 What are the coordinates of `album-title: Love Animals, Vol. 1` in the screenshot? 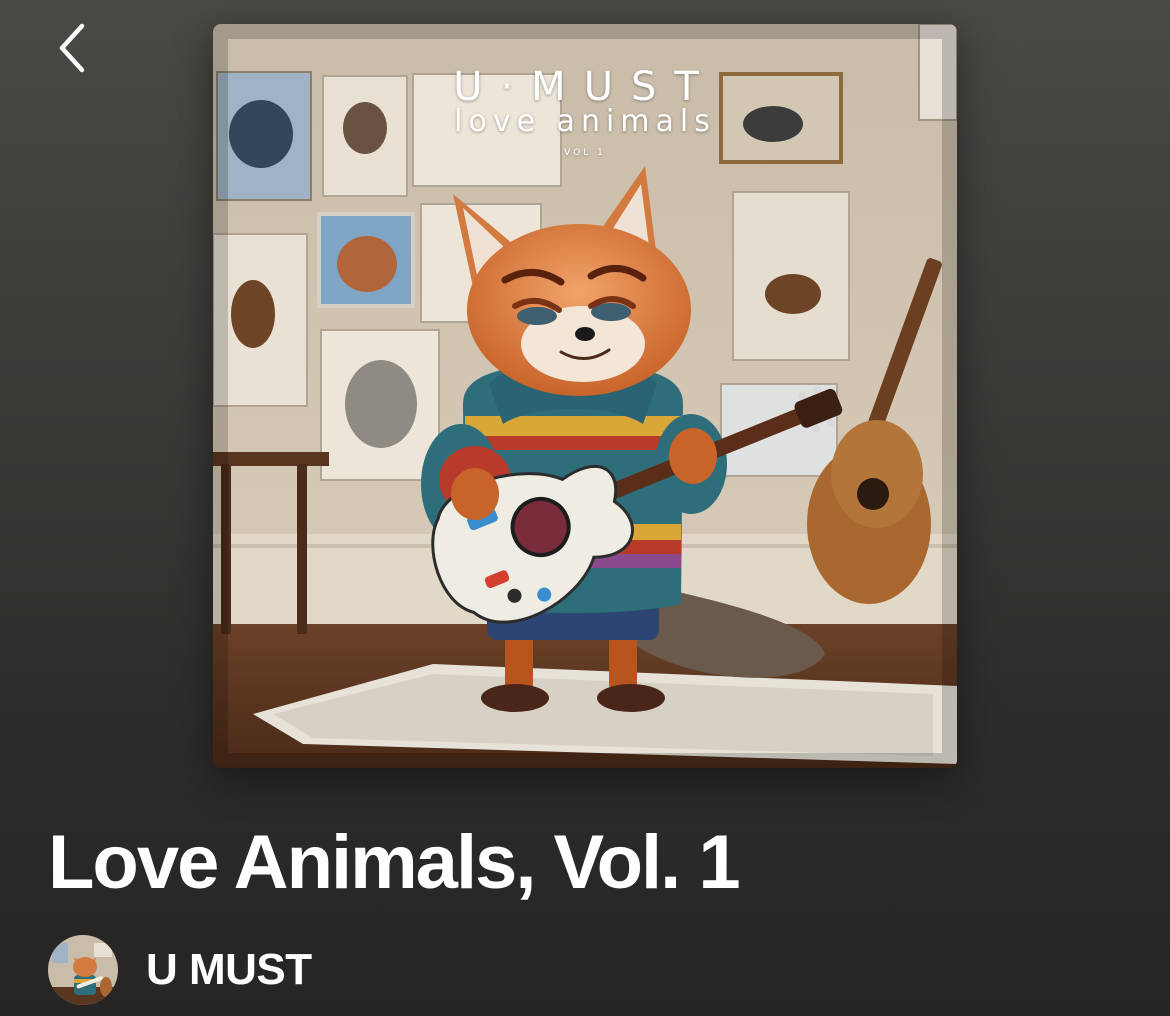 It's located at (394, 862).